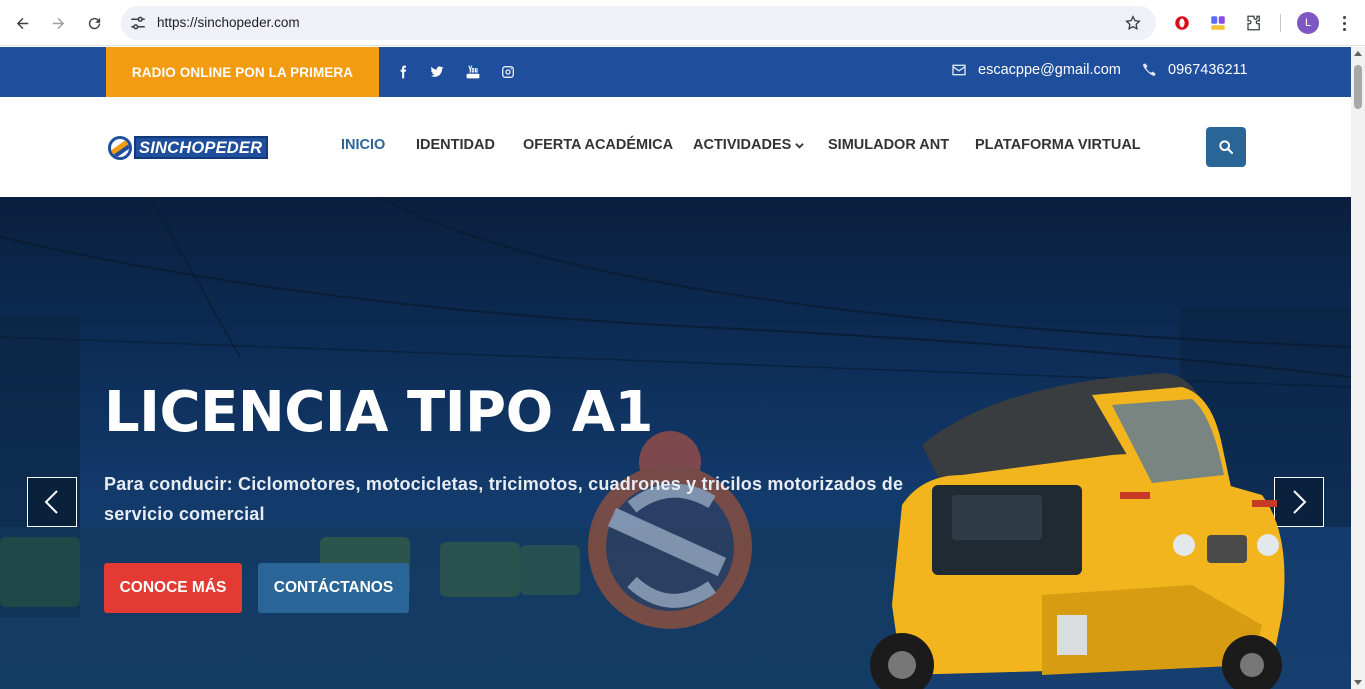  What do you see at coordinates (508, 72) in the screenshot?
I see `instagram-icon` at bounding box center [508, 72].